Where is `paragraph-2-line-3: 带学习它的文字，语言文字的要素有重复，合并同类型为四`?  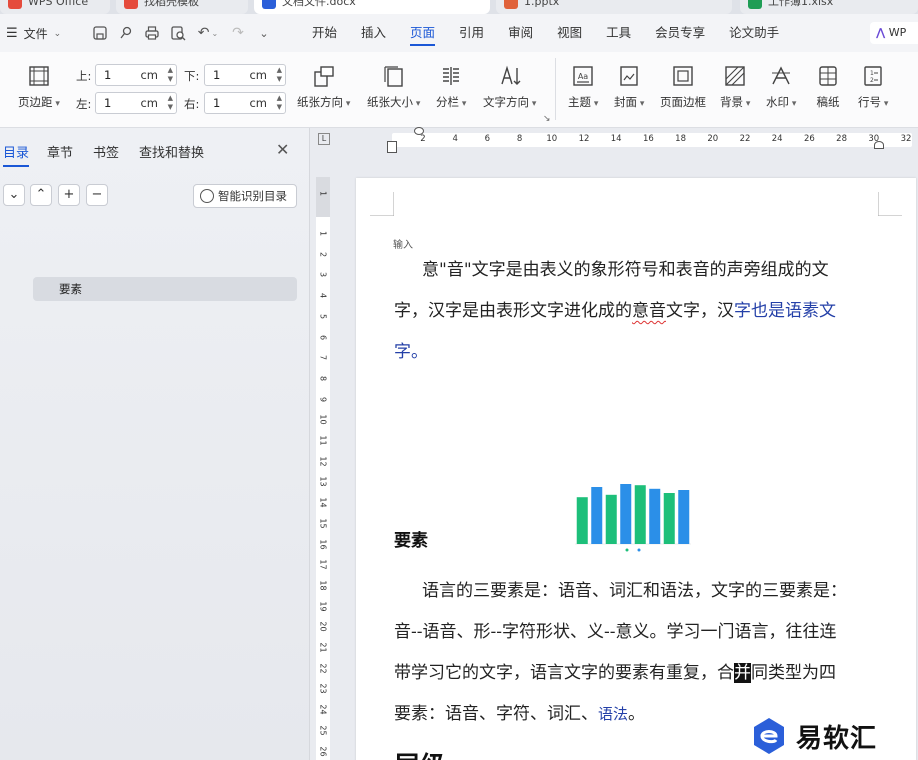
paragraph-2-line-3: 带学习它的文字，语言文字的要素有重复，合并同类型为四 is located at coordinates (615, 673).